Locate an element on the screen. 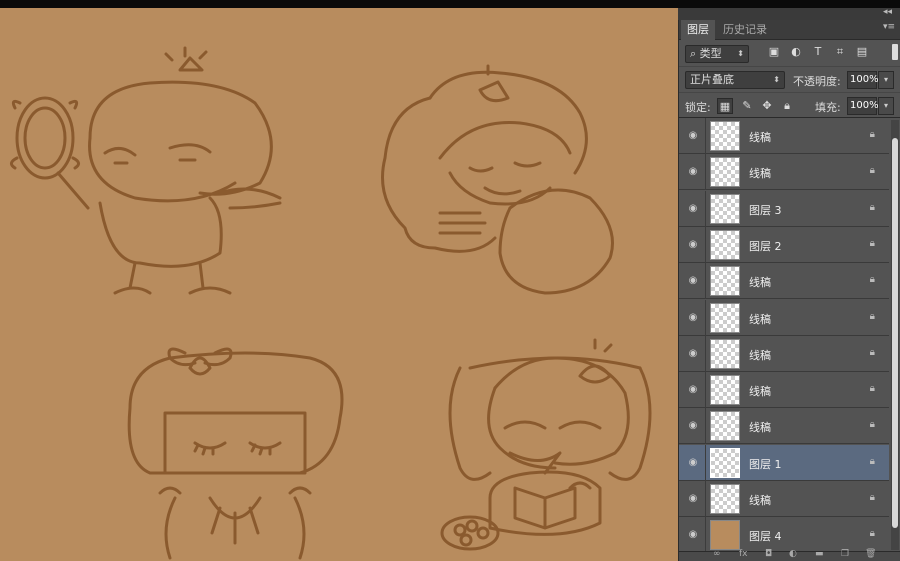 The image size is (900, 561). filter-toggle-switch is located at coordinates (895, 52).